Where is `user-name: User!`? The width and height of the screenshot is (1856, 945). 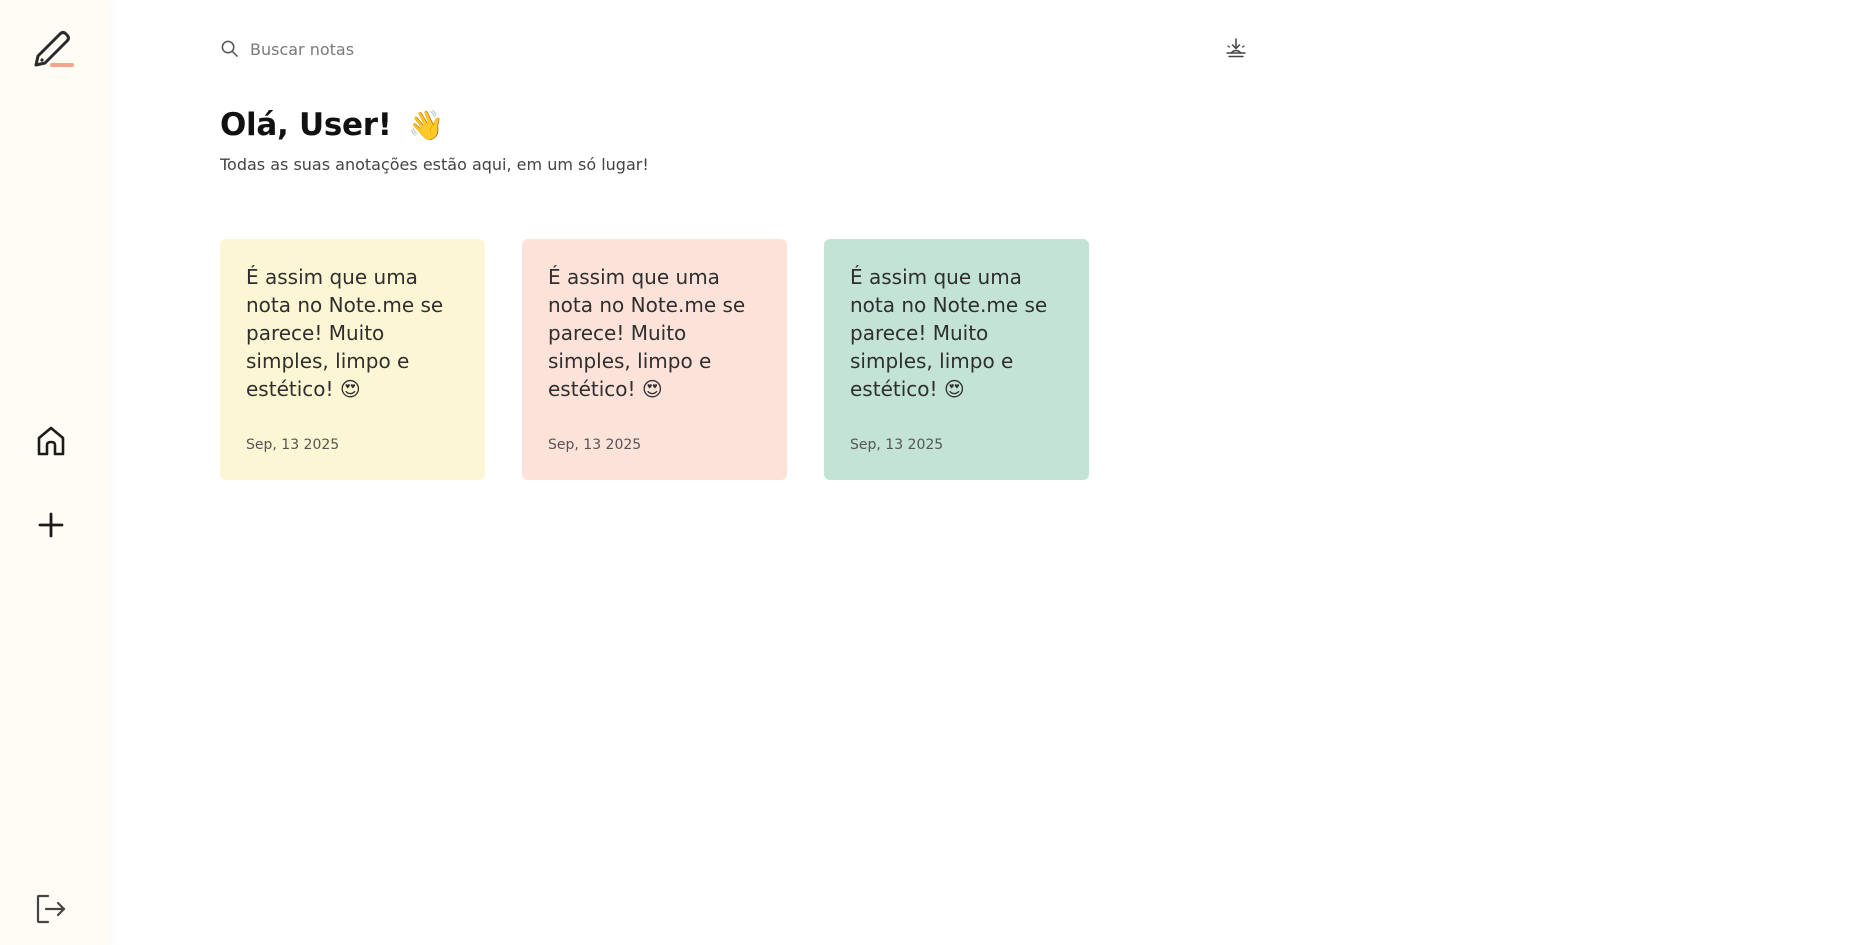 user-name: User! is located at coordinates (345, 125).